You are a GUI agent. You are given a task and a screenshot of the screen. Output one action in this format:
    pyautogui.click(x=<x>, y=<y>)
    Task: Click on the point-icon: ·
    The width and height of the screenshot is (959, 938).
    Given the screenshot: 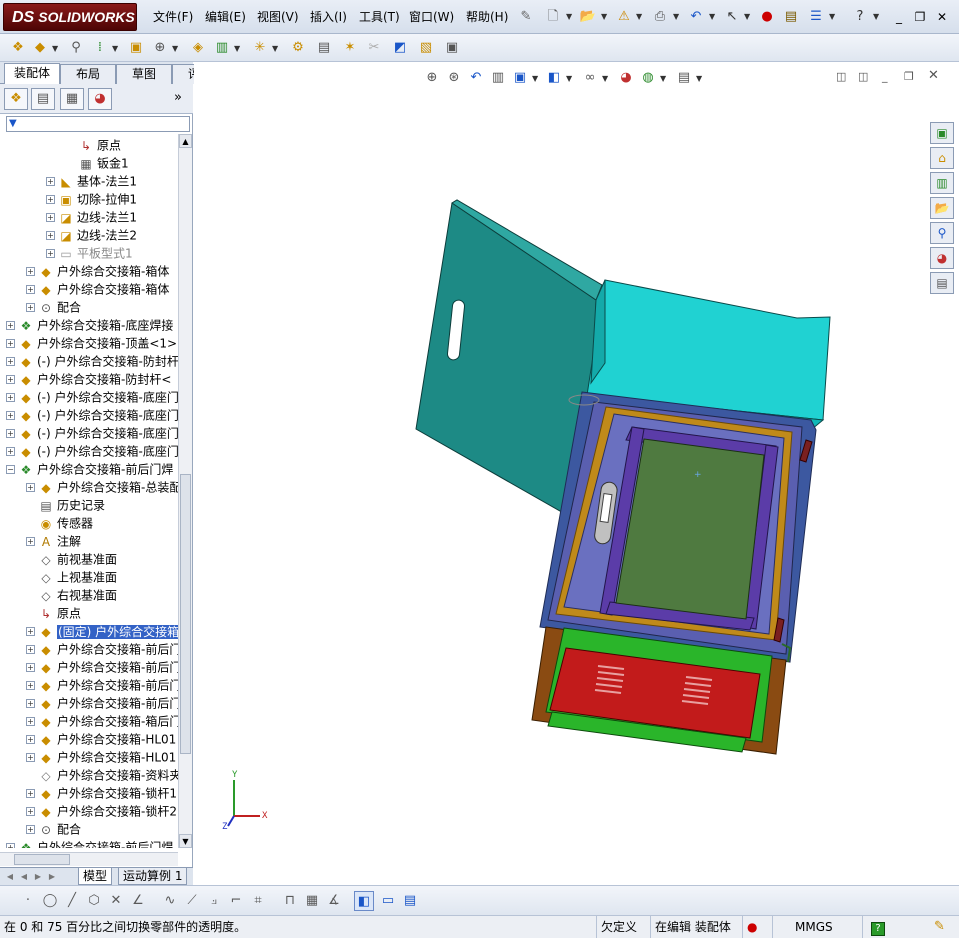 What is the action you would take?
    pyautogui.click(x=28, y=901)
    